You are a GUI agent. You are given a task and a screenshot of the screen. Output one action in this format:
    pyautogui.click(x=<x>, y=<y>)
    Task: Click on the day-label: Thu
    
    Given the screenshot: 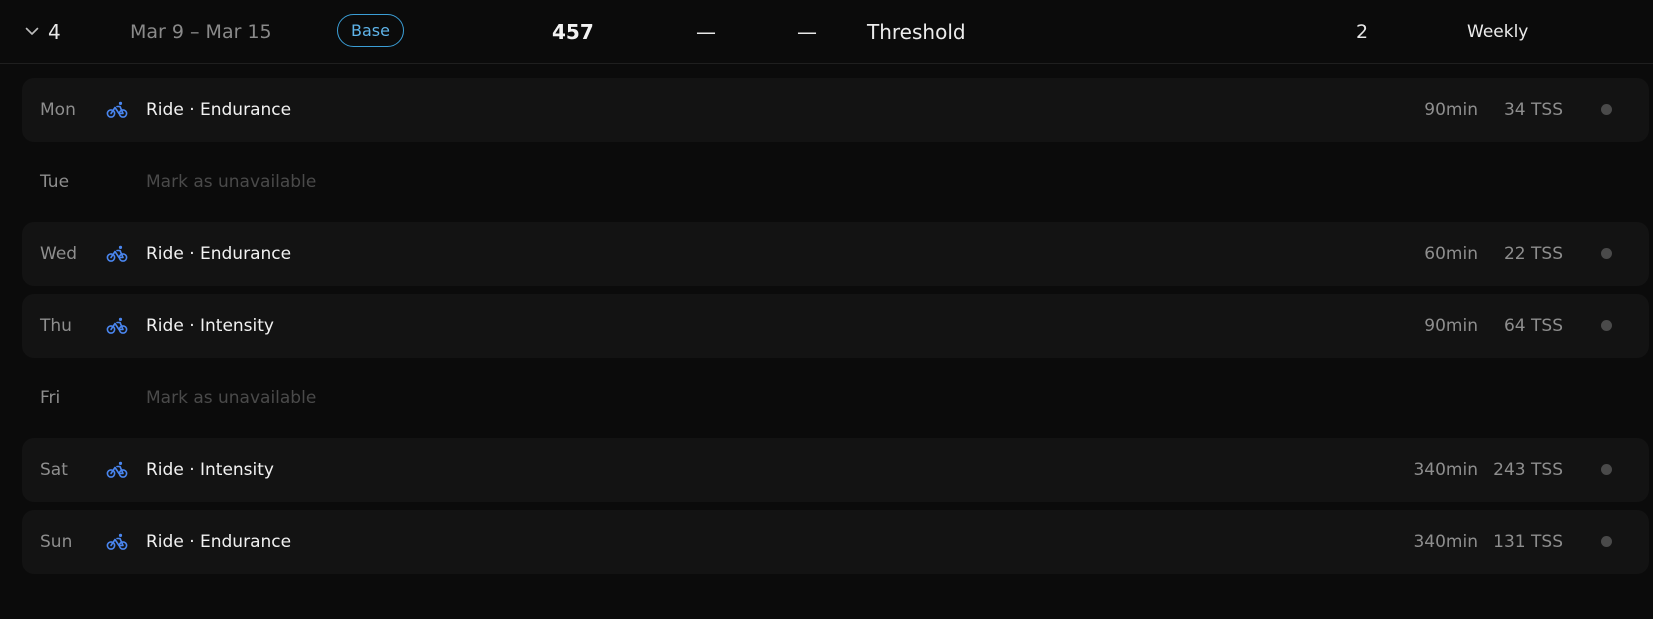 What is the action you would take?
    pyautogui.click(x=56, y=326)
    